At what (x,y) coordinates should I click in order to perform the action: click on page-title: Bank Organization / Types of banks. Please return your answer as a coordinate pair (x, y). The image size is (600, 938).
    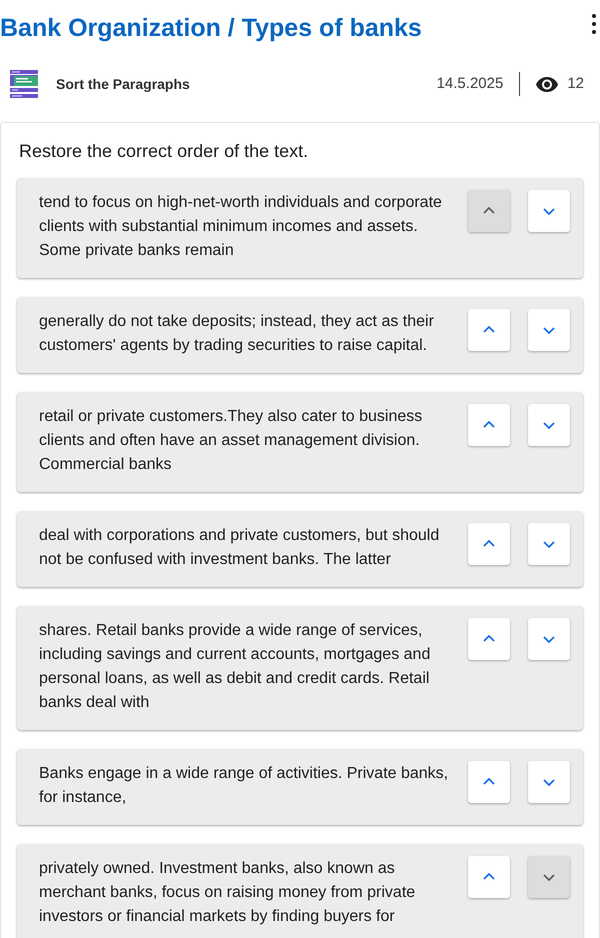
    Looking at the image, I should click on (211, 28).